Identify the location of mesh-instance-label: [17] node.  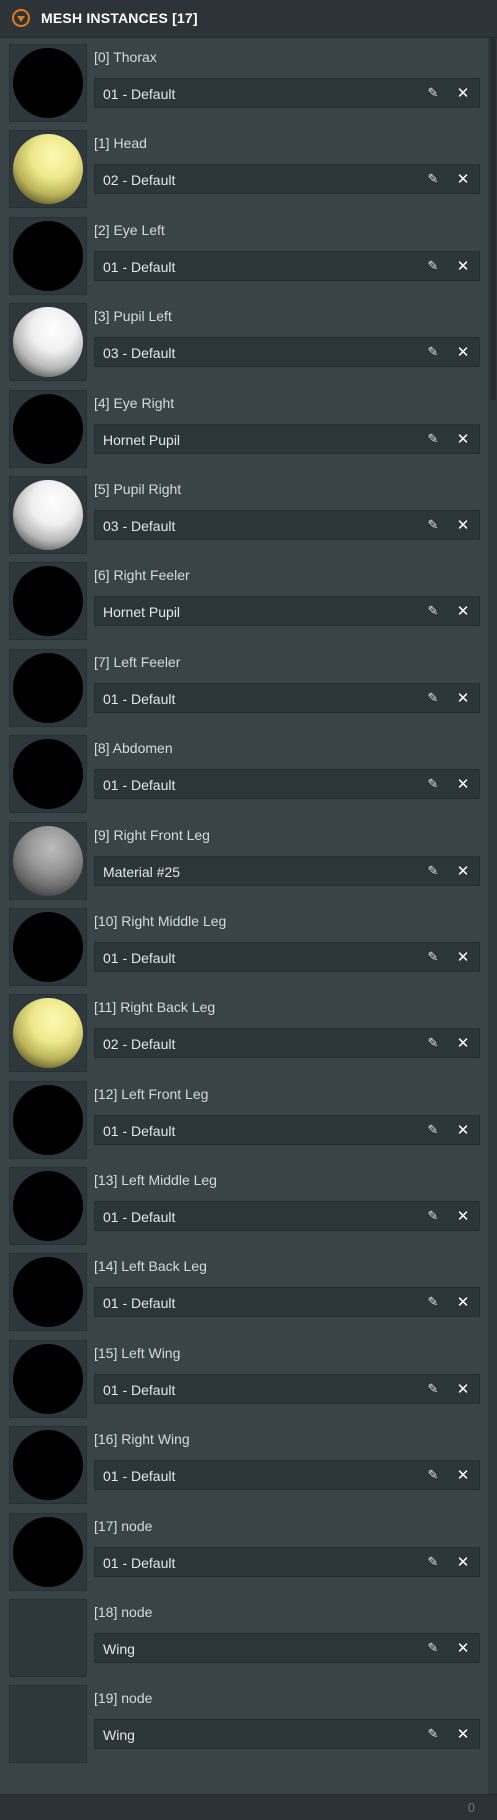
(123, 1525).